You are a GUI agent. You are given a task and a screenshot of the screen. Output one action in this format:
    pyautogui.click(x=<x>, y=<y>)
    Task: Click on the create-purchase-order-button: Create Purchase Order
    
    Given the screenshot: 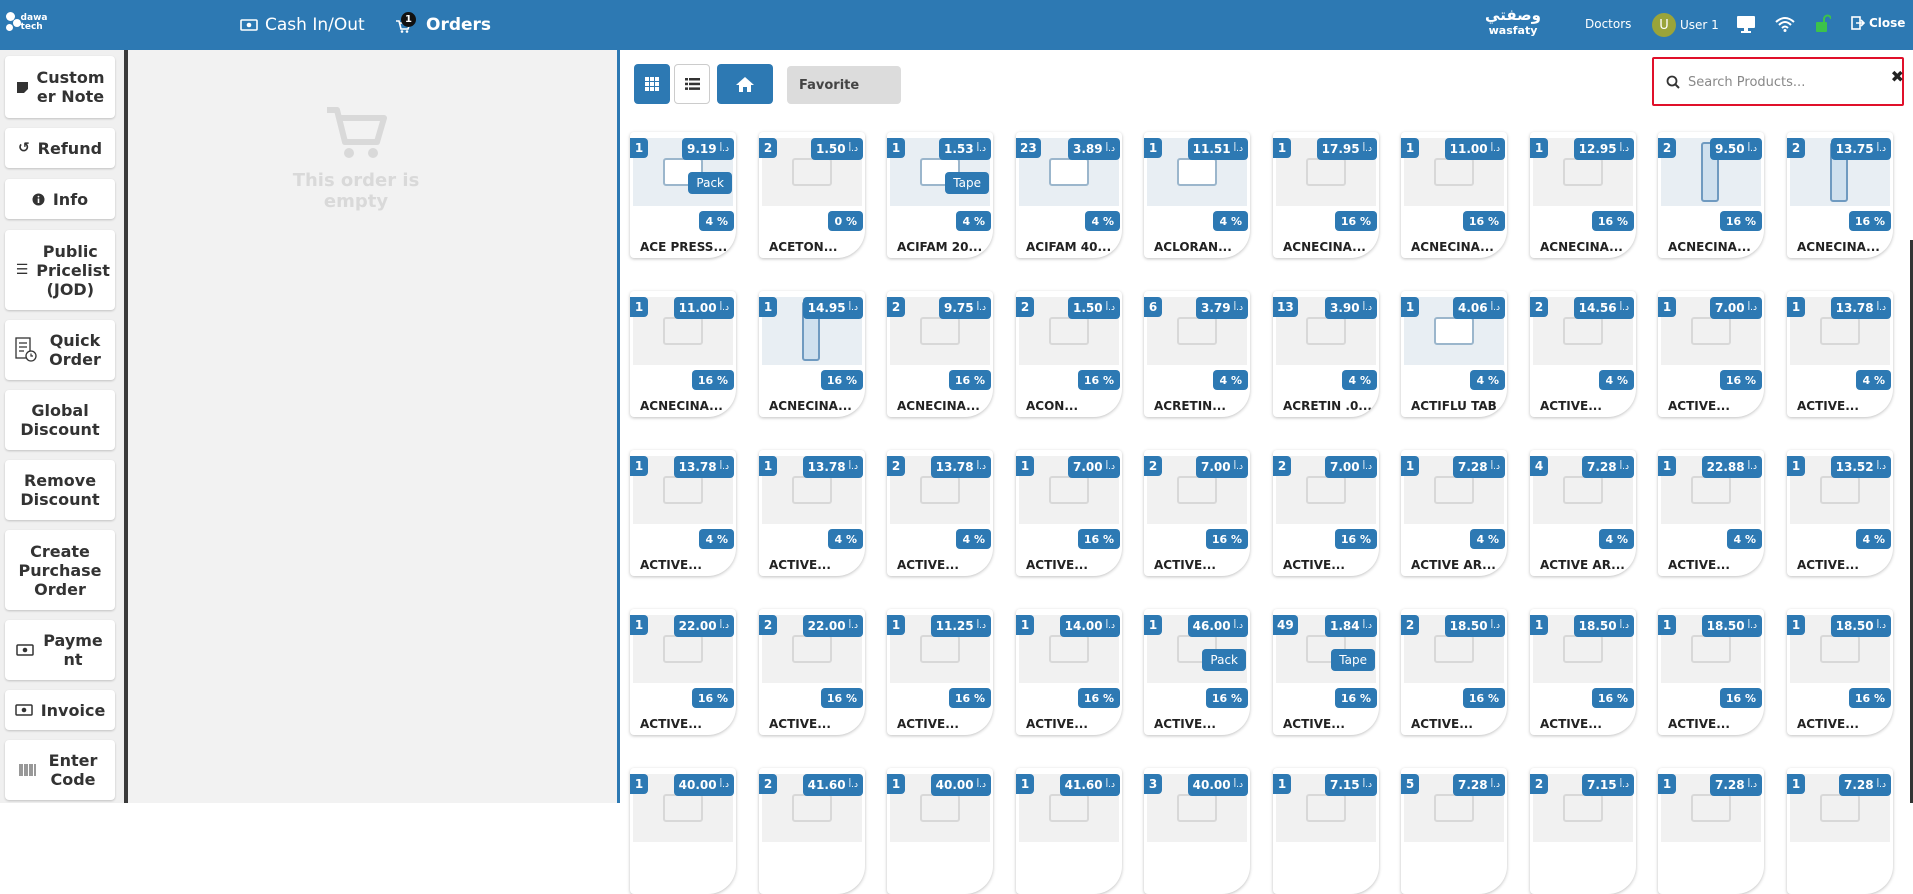 What is the action you would take?
    pyautogui.click(x=60, y=570)
    